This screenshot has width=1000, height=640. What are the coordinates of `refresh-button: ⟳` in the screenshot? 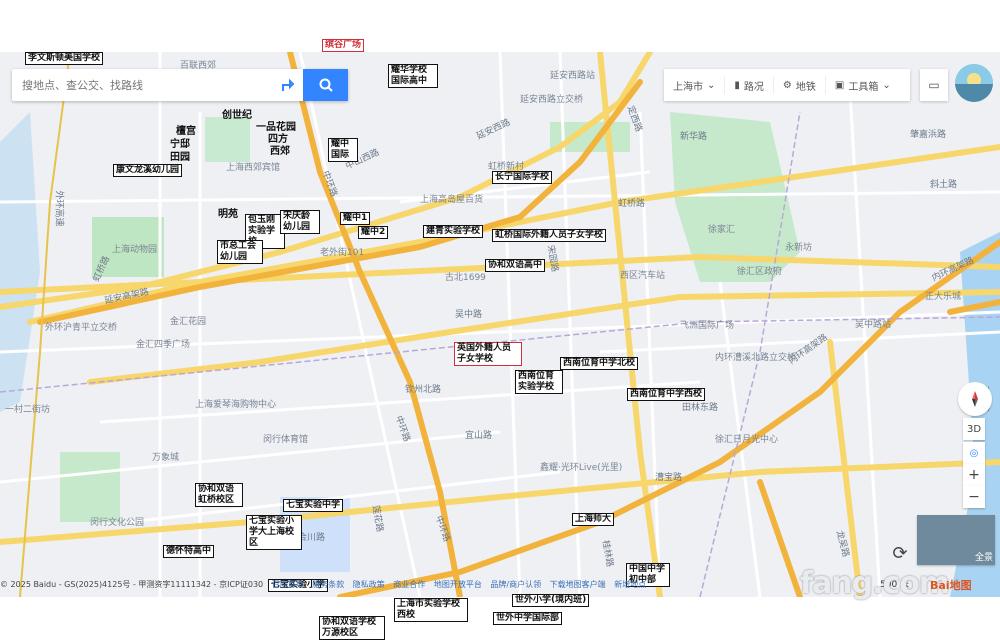 It's located at (900, 553).